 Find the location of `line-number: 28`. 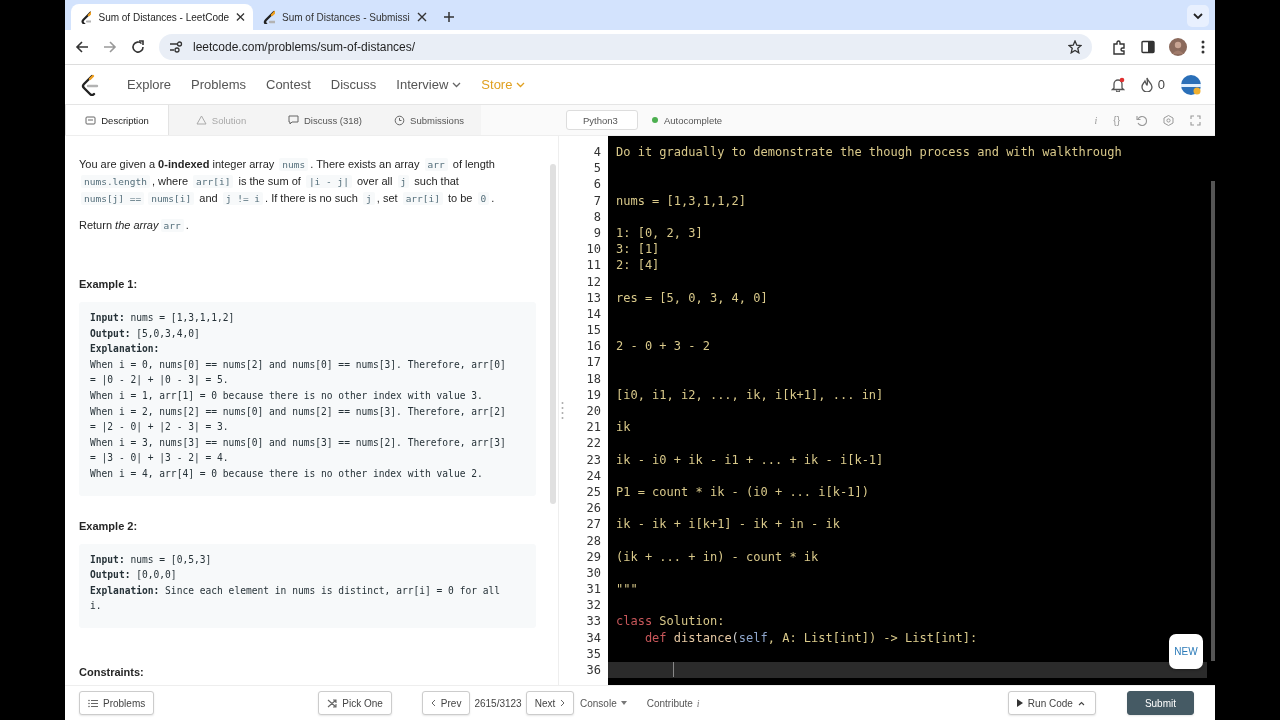

line-number: 28 is located at coordinates (593, 540).